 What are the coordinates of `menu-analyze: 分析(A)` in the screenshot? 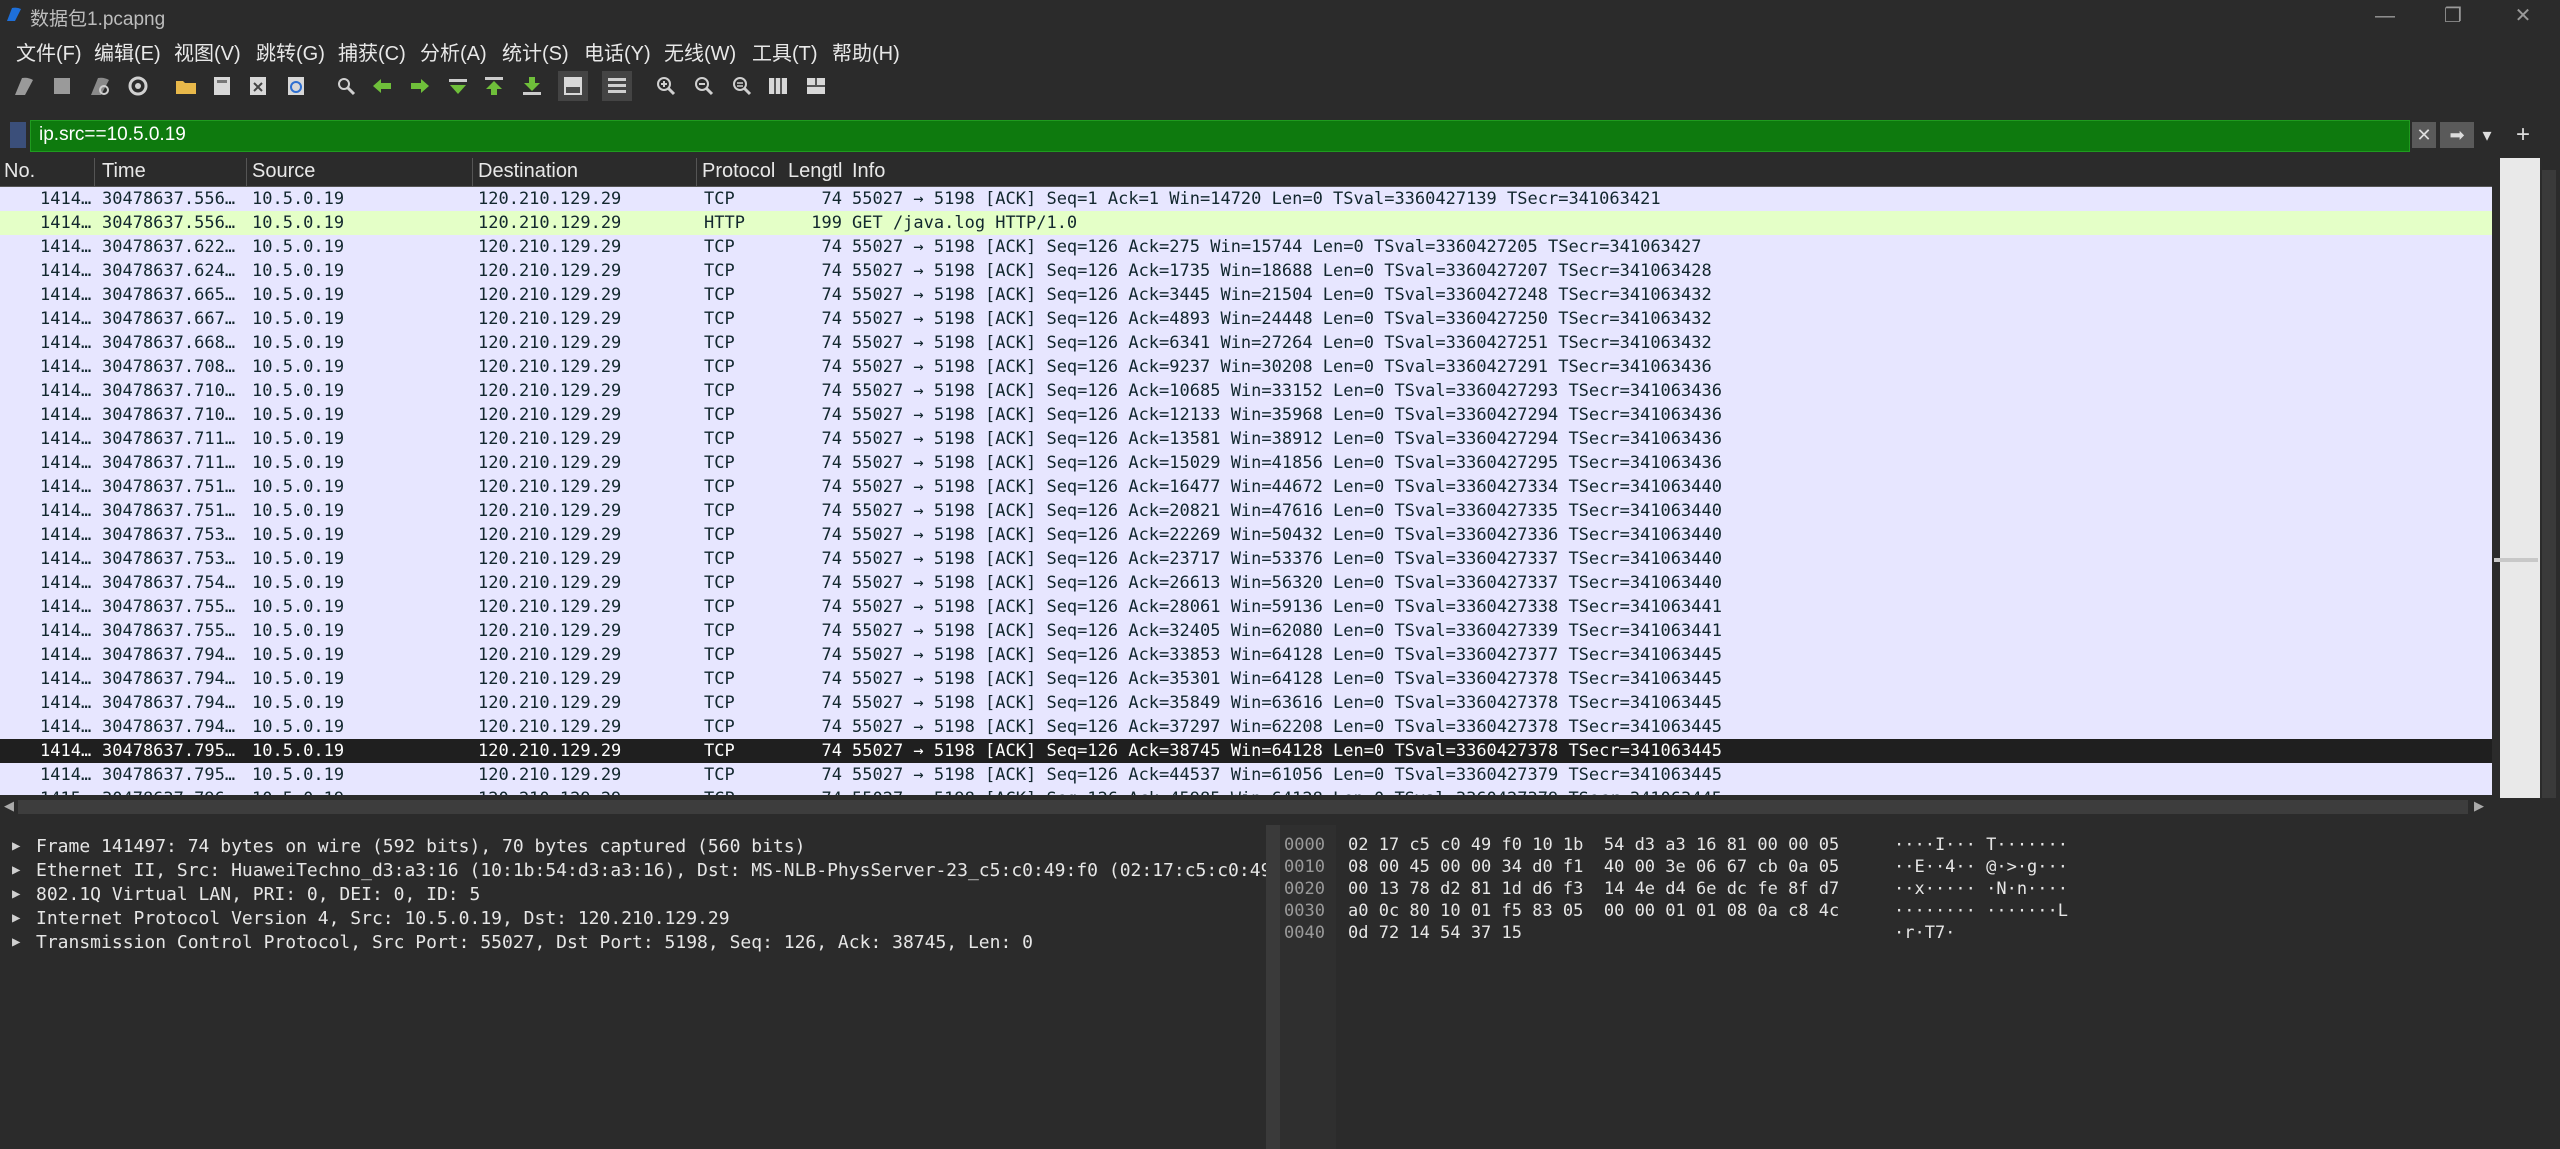 It's located at (453, 51).